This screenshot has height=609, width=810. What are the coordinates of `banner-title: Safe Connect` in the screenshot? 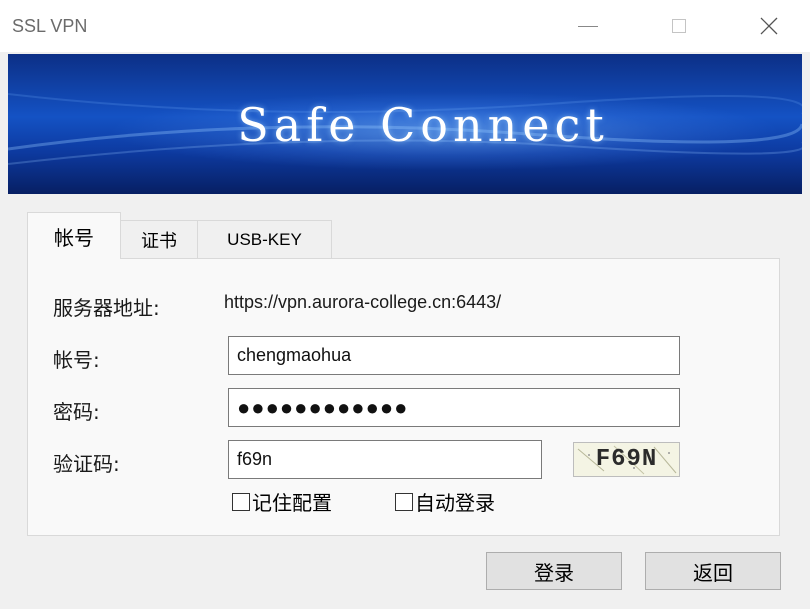 It's located at (423, 125).